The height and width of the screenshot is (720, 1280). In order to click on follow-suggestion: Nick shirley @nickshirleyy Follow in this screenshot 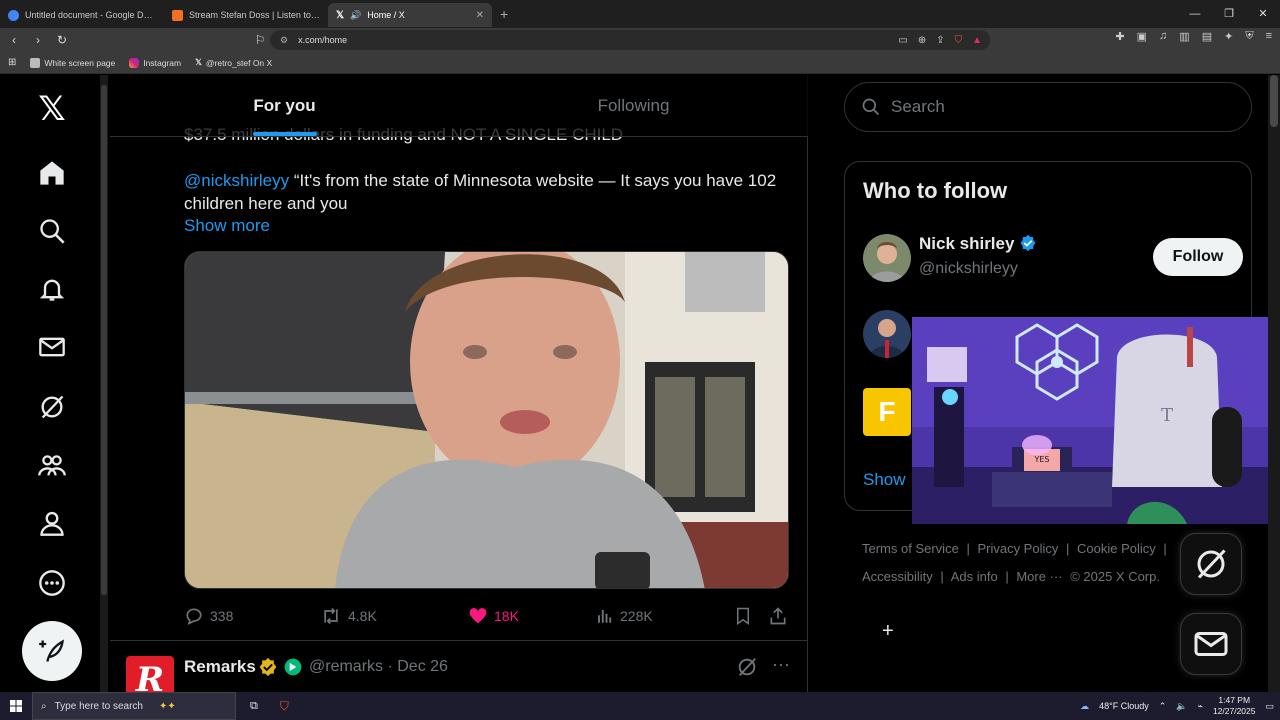, I will do `click(1053, 264)`.